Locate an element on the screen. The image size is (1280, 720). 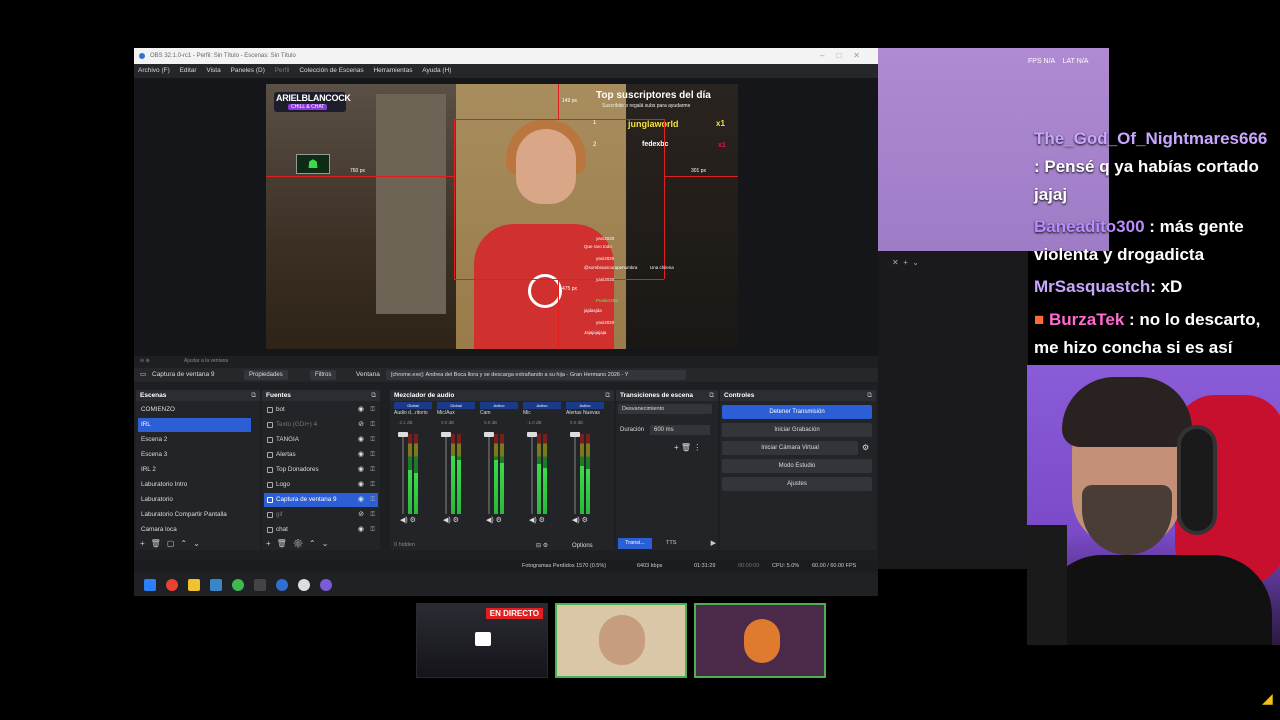
scene-thumbnail-camera is located at coordinates (621, 640).